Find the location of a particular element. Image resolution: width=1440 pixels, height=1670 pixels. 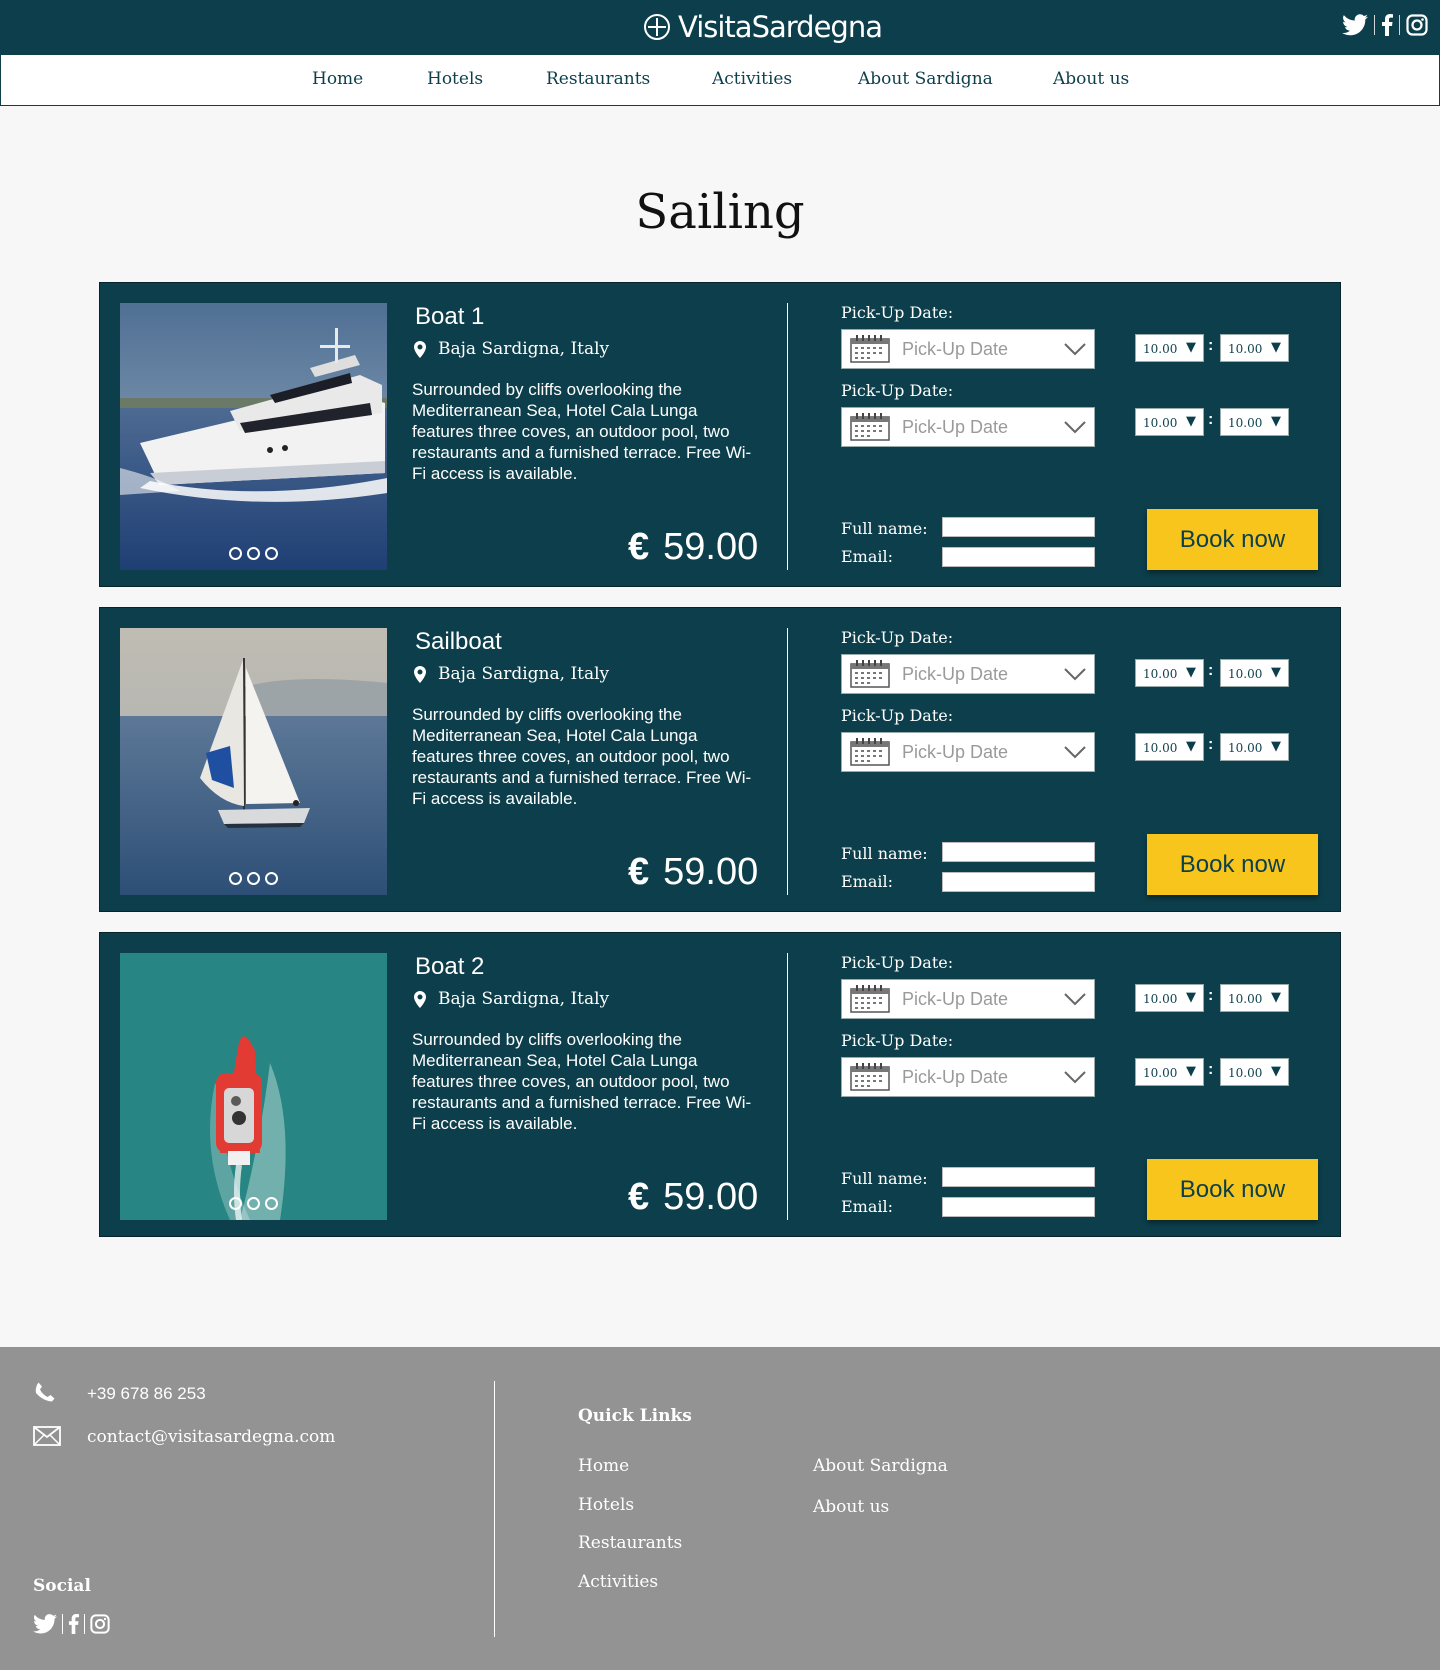

card-divider is located at coordinates (787, 1086).